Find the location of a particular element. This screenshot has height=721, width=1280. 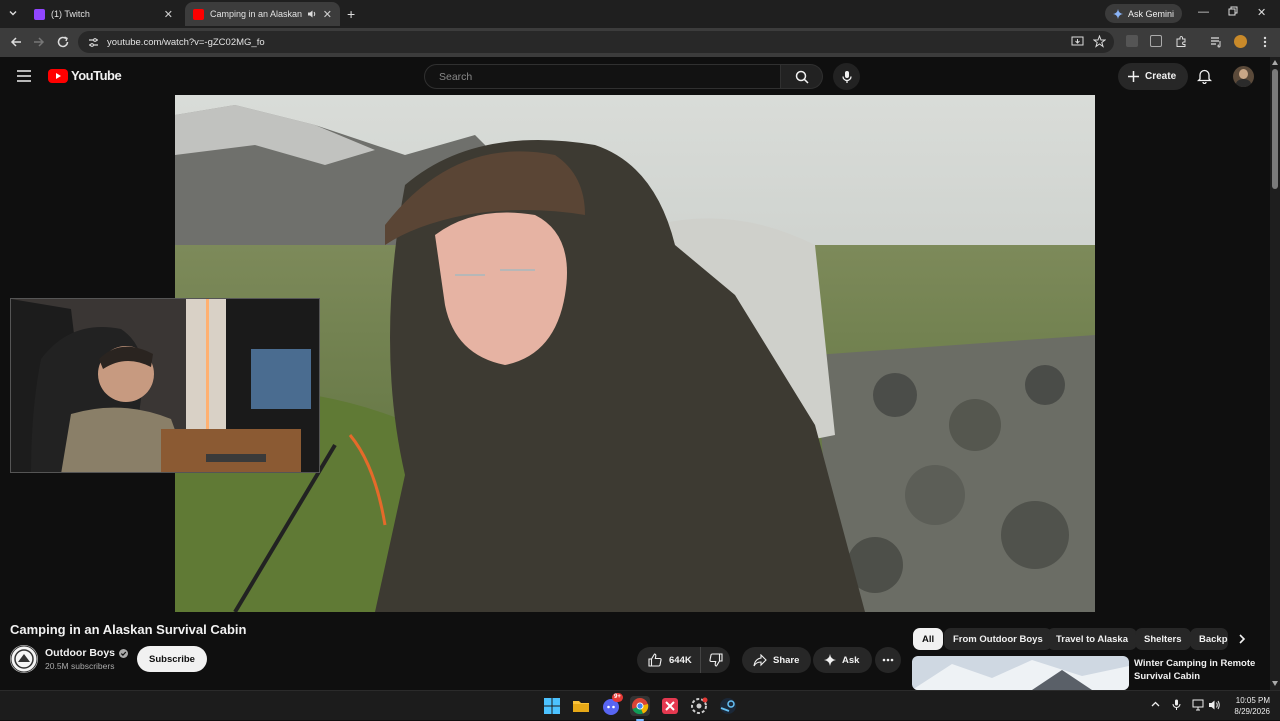

scroll-down-arrow-icon is located at coordinates (1275, 683).